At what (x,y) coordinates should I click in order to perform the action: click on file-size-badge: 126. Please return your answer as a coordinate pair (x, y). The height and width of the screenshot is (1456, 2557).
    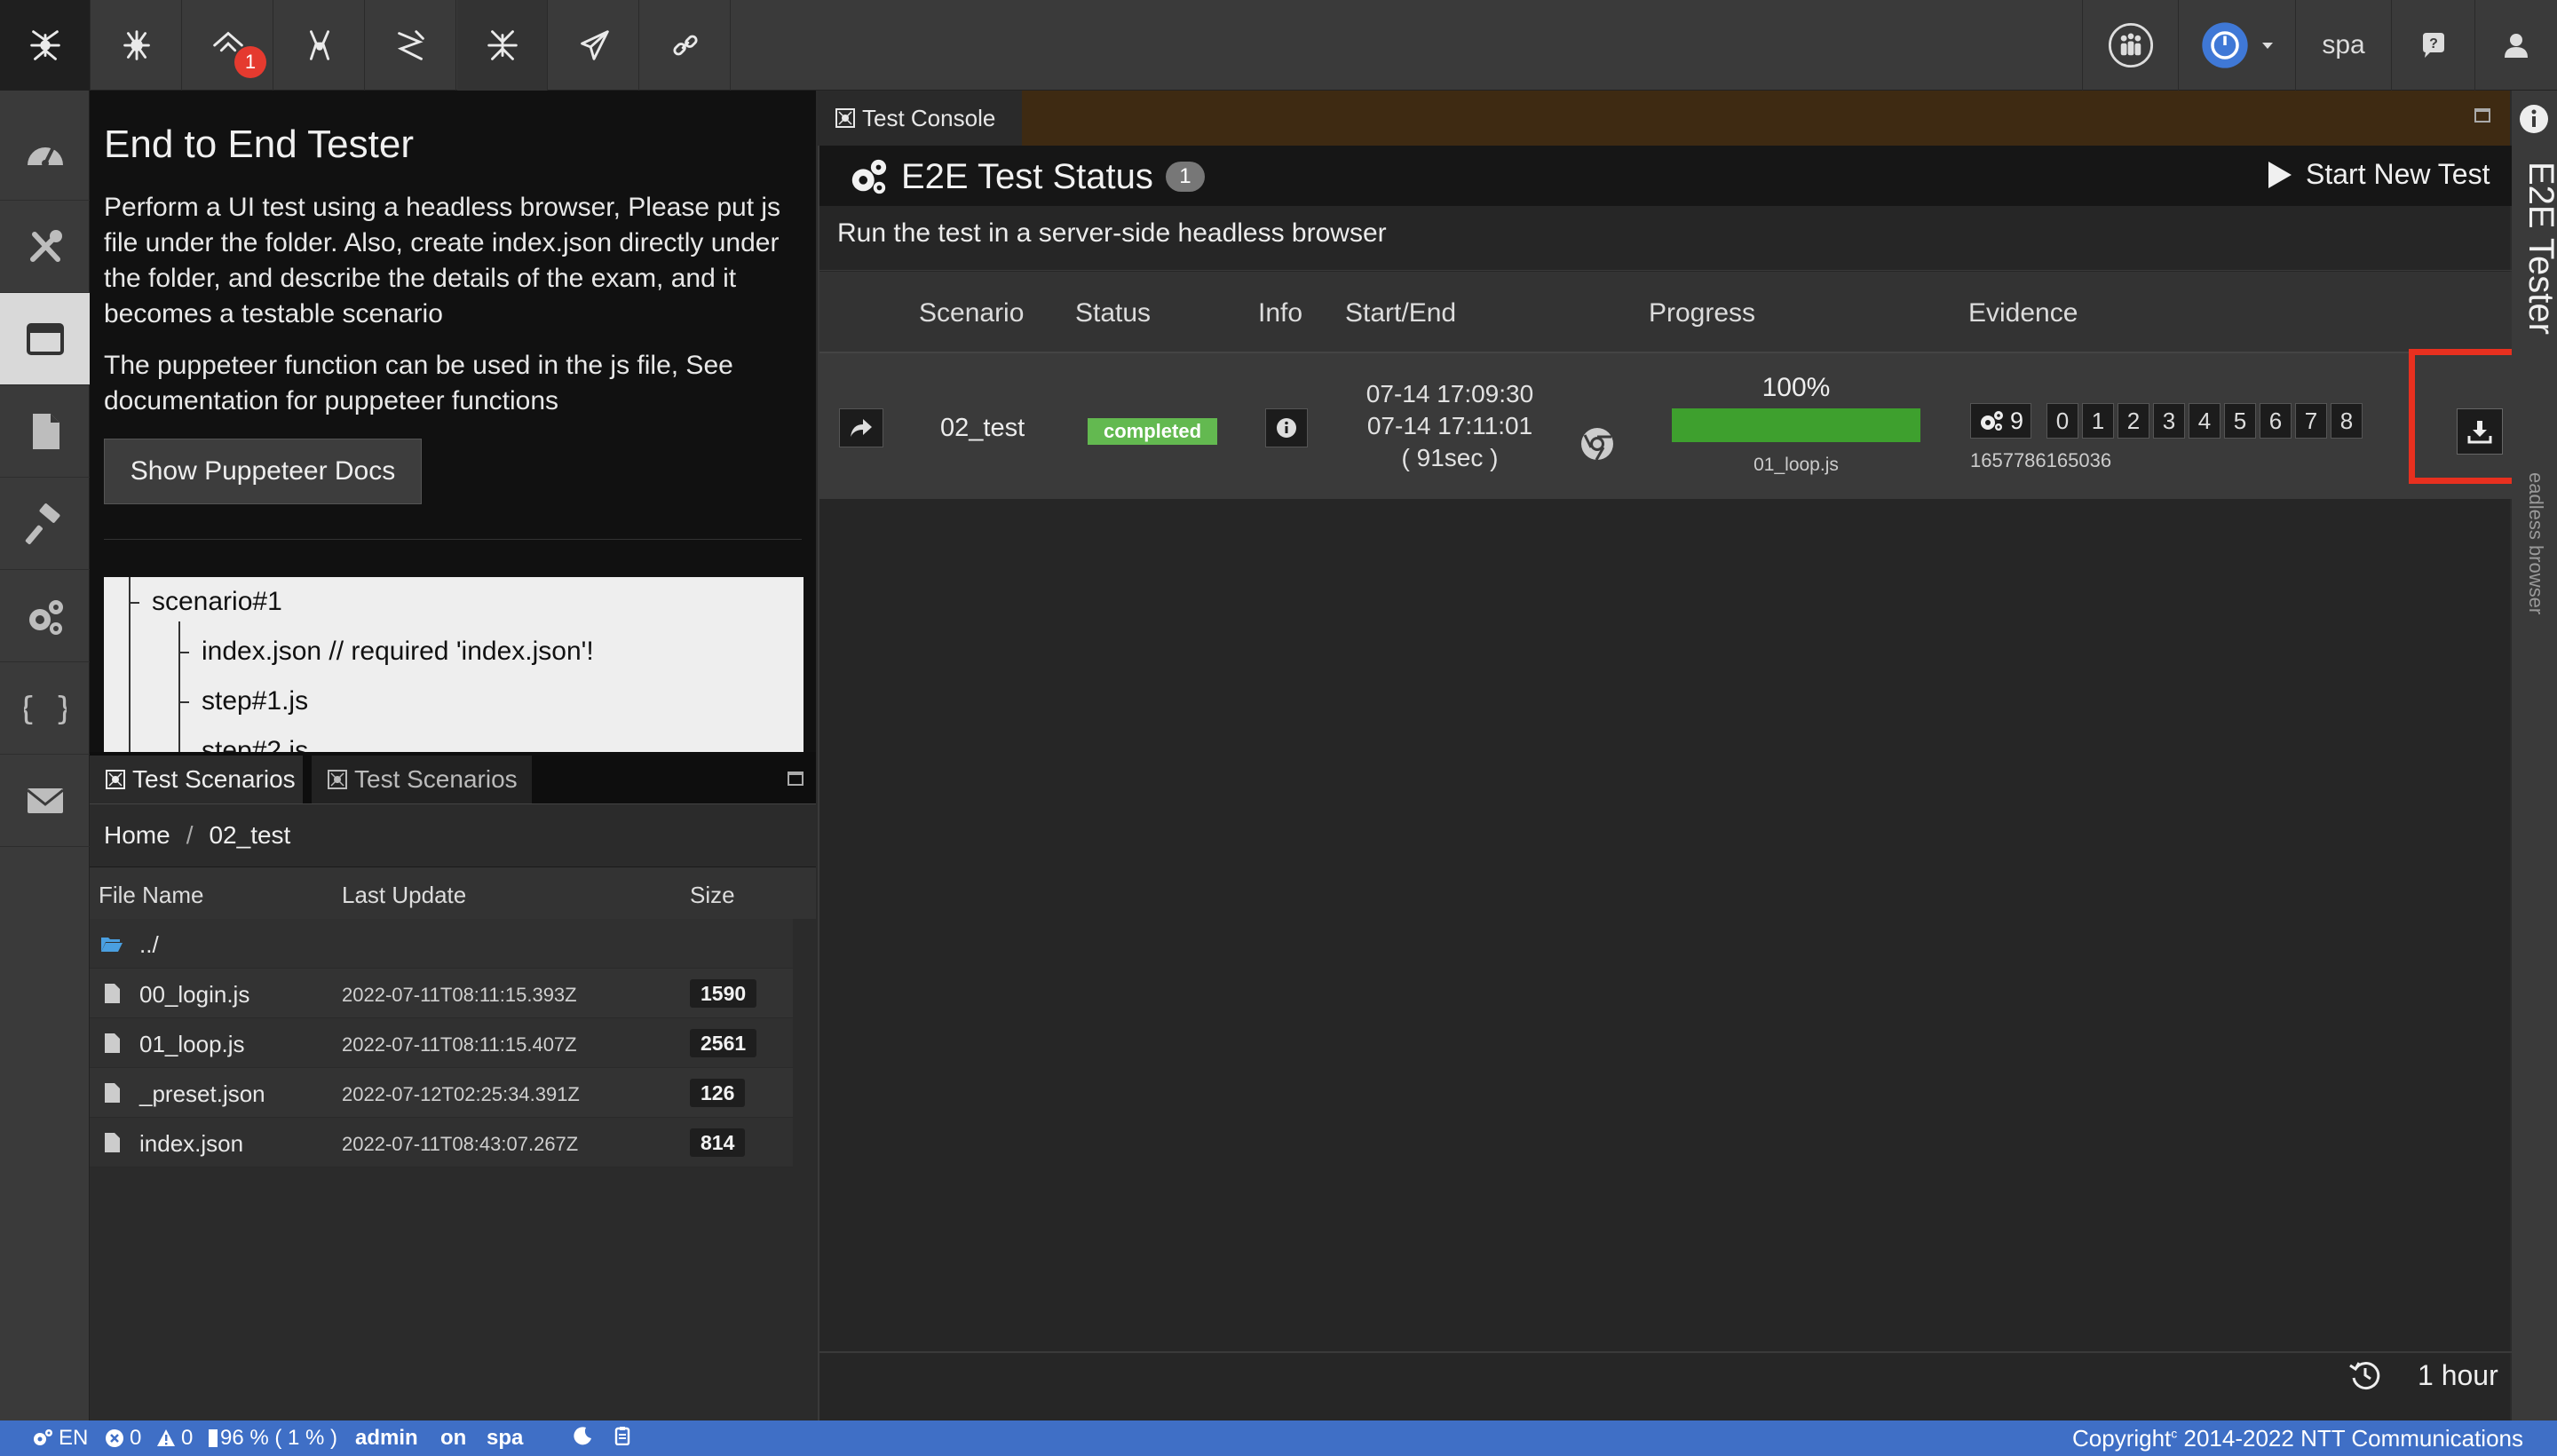
    Looking at the image, I should click on (718, 1093).